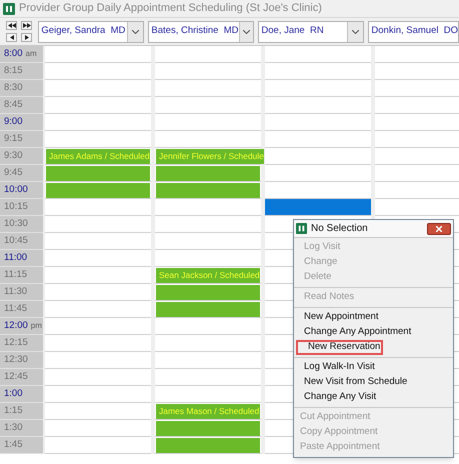  I want to click on time-label: 9:15, so click(13, 139).